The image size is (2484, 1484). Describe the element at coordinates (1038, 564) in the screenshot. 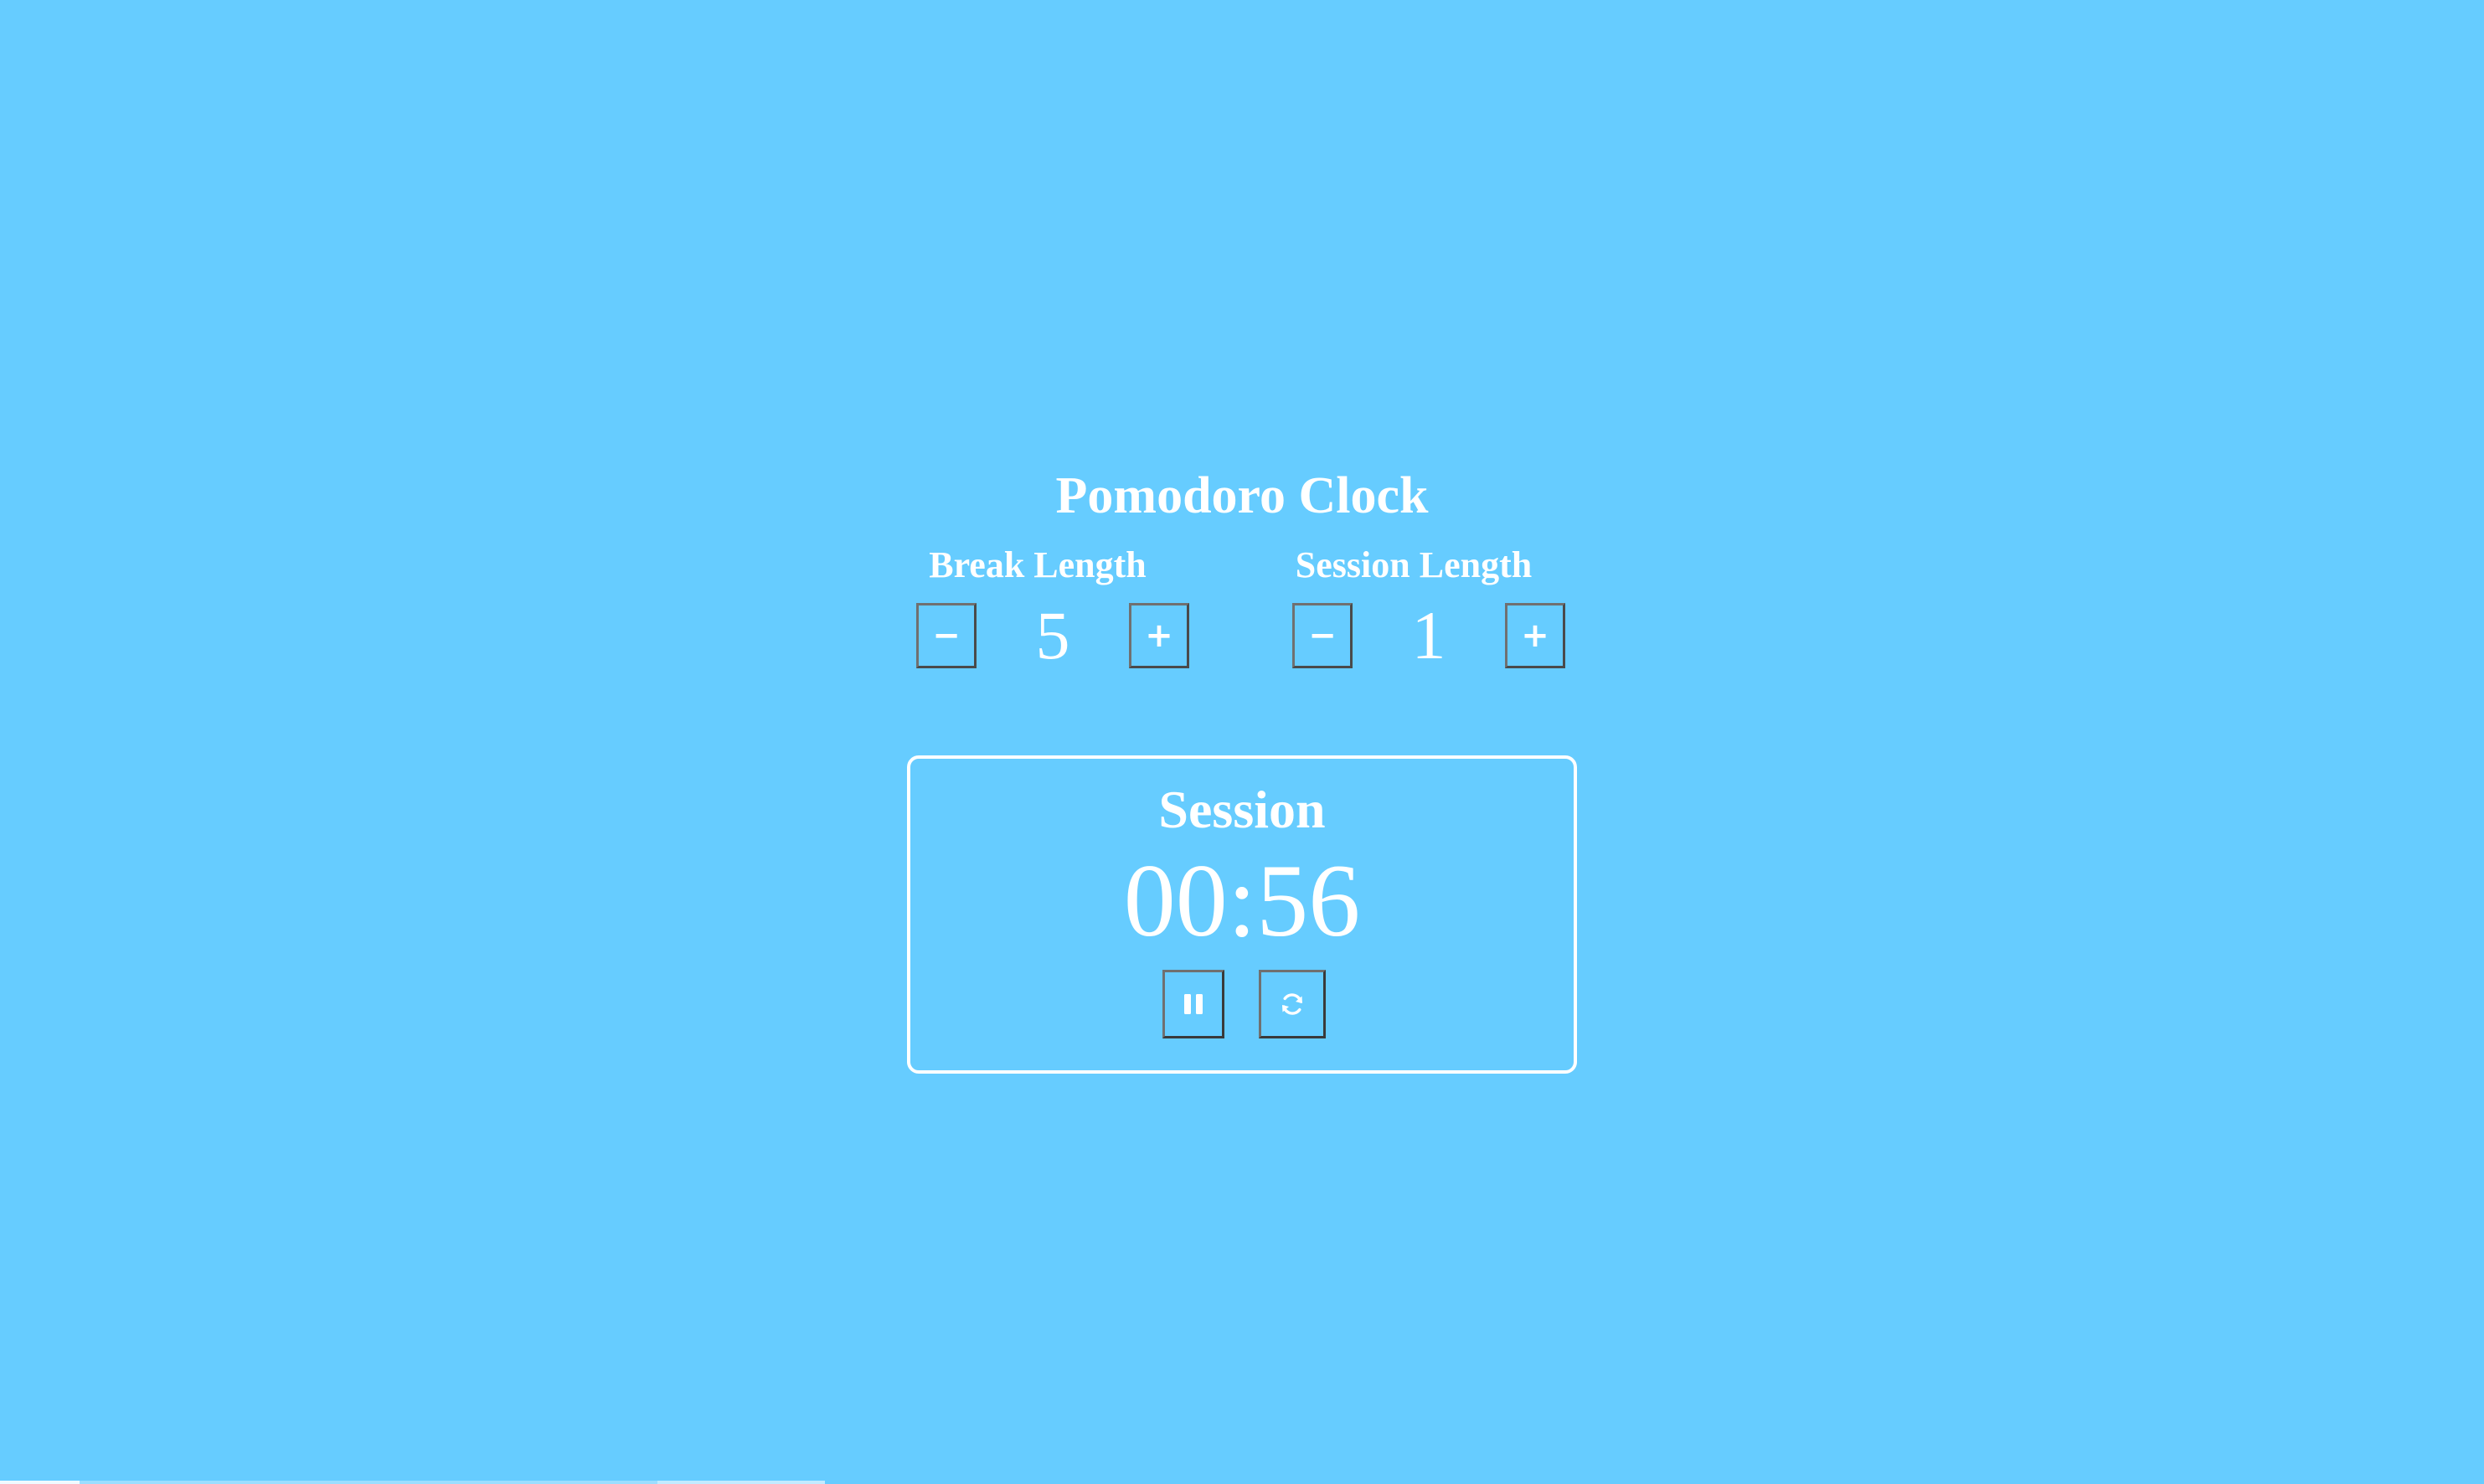

I see `break-length-label: Break Length` at that location.